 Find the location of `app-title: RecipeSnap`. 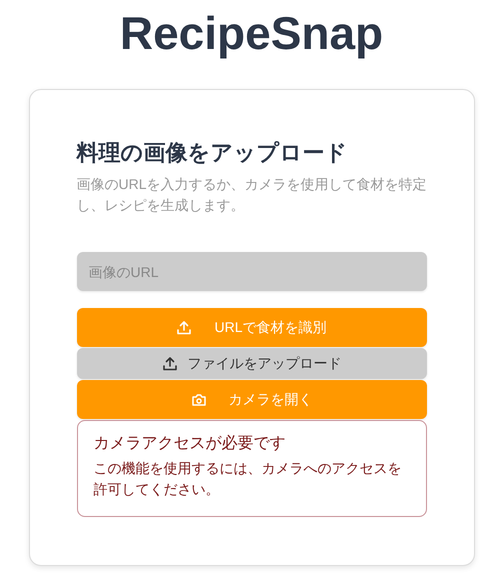

app-title: RecipeSnap is located at coordinates (252, 33).